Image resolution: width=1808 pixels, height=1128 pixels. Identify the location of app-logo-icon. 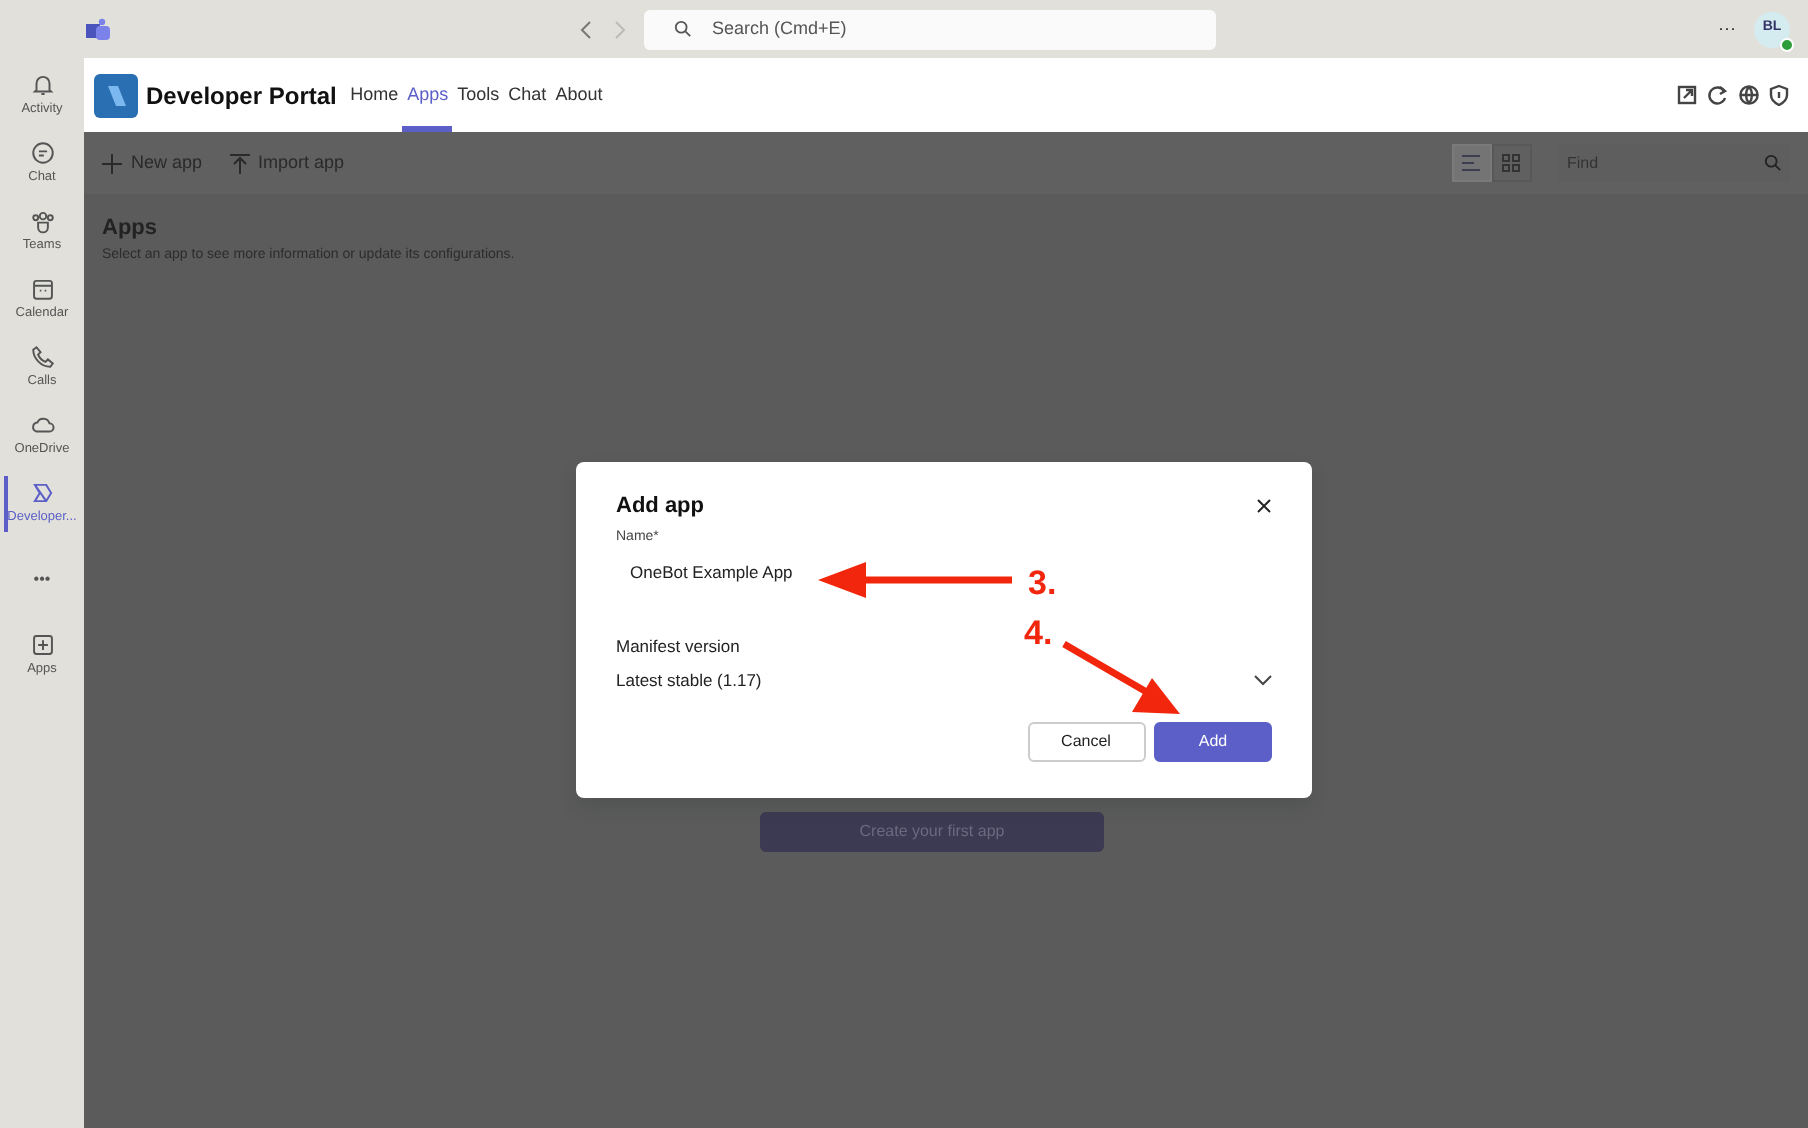
(115, 95).